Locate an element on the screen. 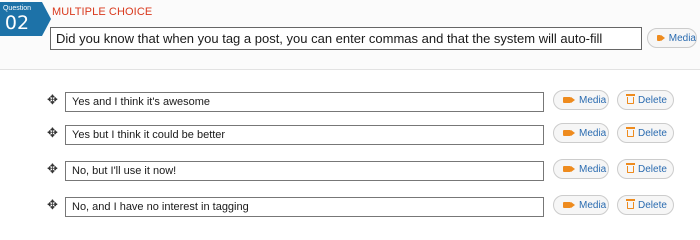 This screenshot has height=240, width=700. question-number-badge: Question 02 is located at coordinates (25, 19).